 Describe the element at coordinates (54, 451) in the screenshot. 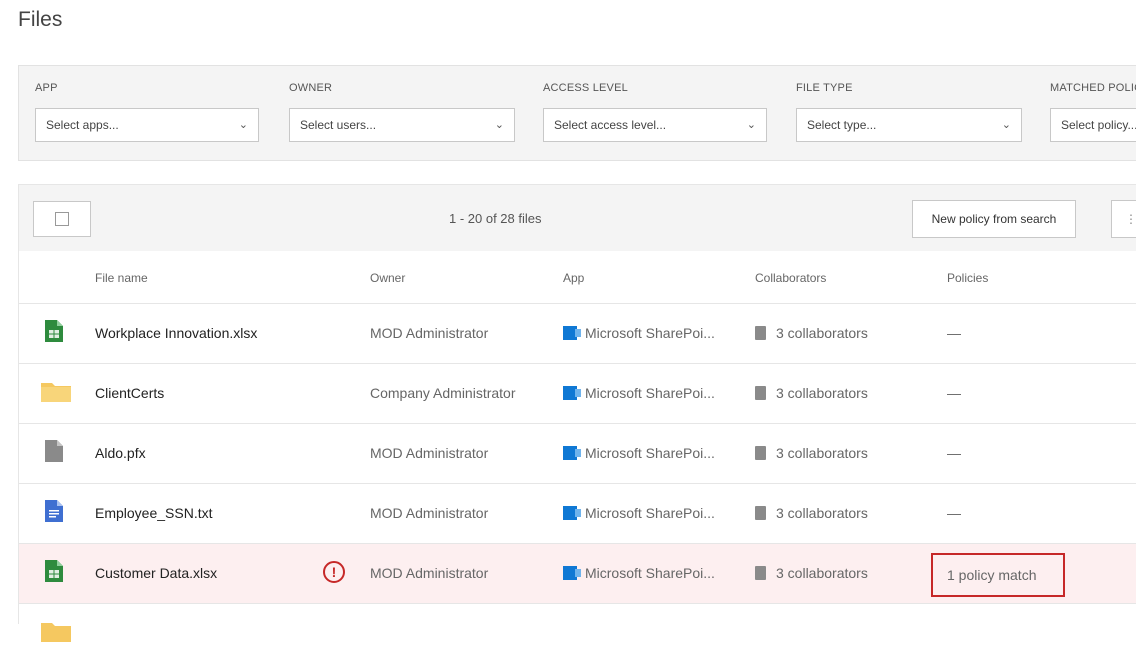

I see `generic-file-icon` at that location.